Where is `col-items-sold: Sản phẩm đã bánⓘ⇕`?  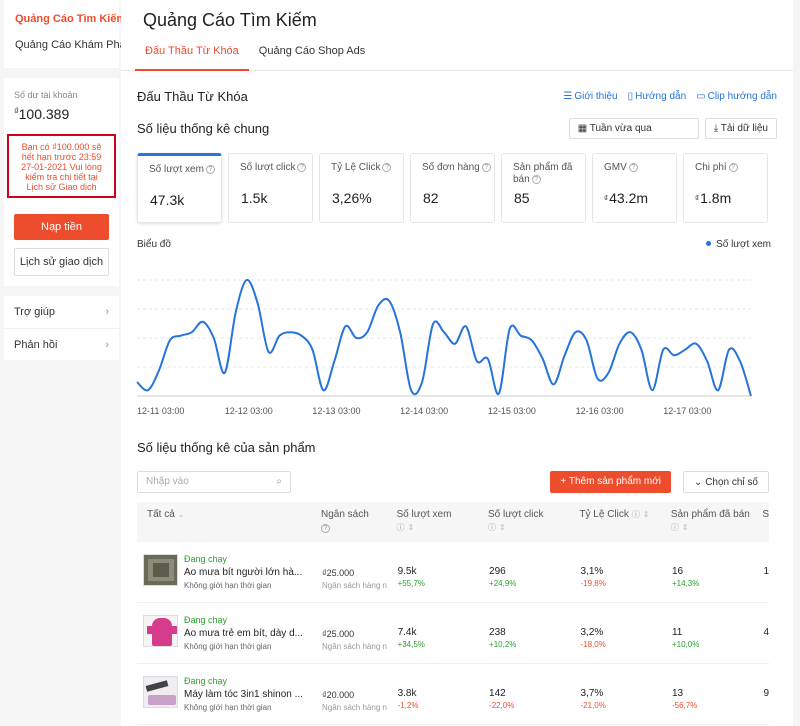 col-items-sold: Sản phẩm đã bánⓘ⇕ is located at coordinates (716, 522).